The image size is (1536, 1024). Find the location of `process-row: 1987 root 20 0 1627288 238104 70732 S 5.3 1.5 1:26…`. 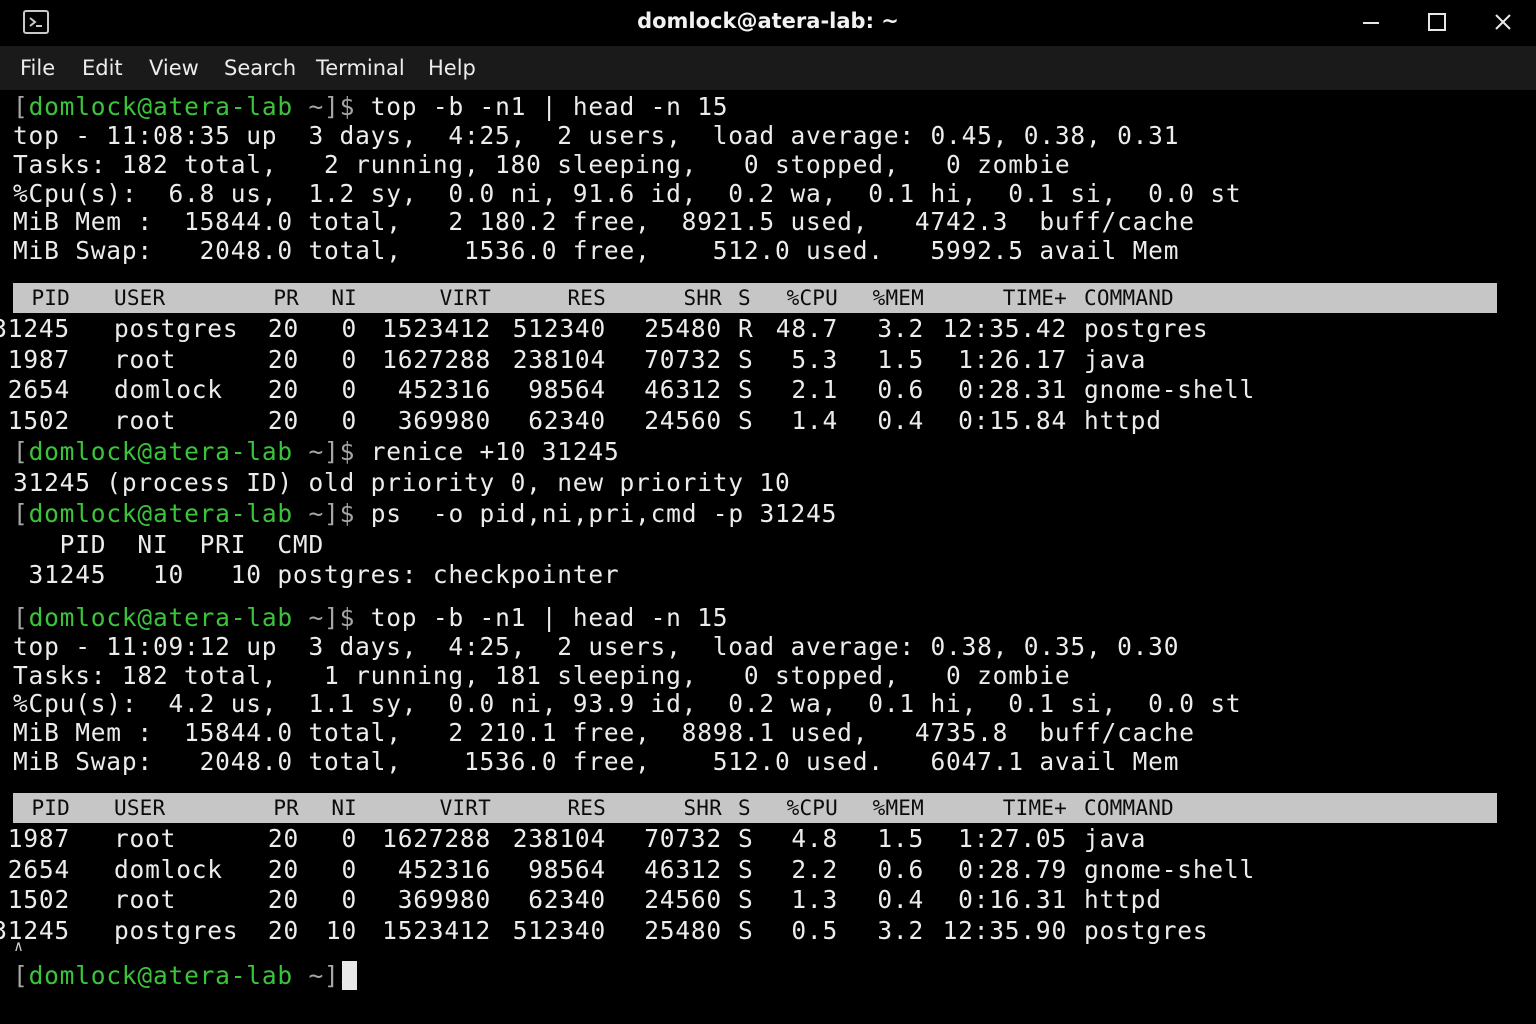

process-row: 1987 root 20 0 1627288 238104 70732 S 5.3 1.5 1:26… is located at coordinates (760, 359).